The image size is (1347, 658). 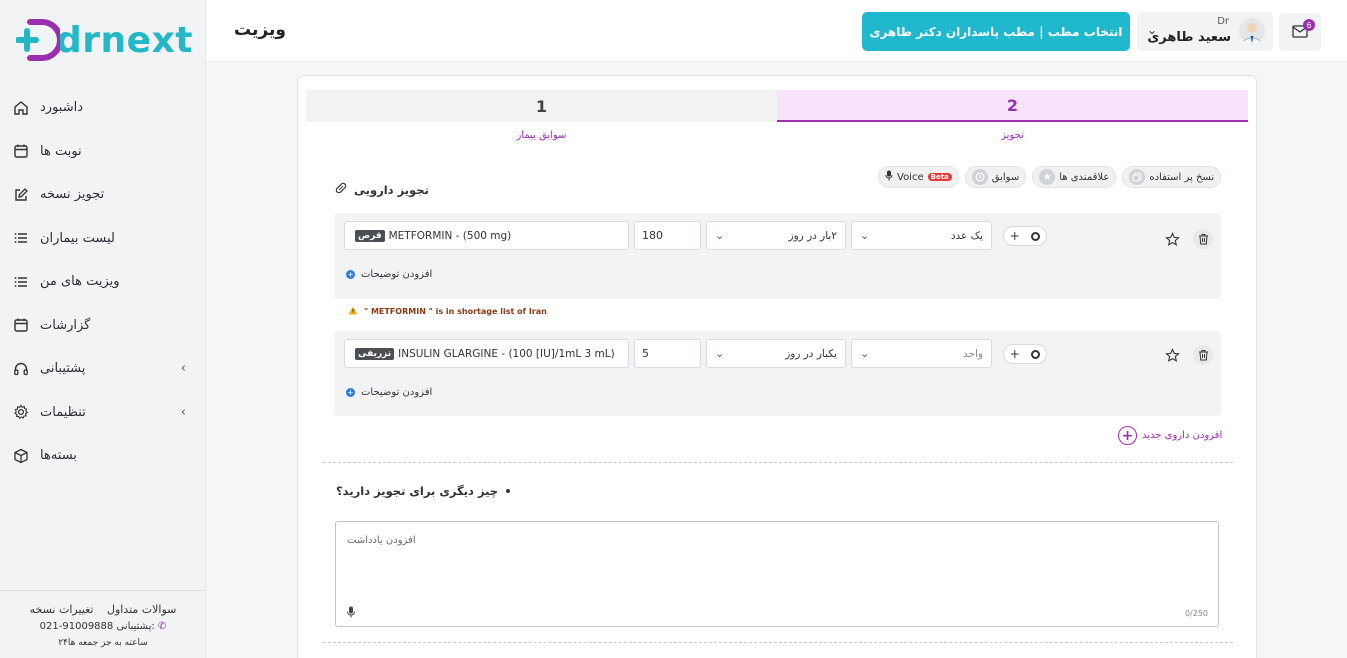 I want to click on changelog-link: تغییرات نسخه, so click(x=62, y=609).